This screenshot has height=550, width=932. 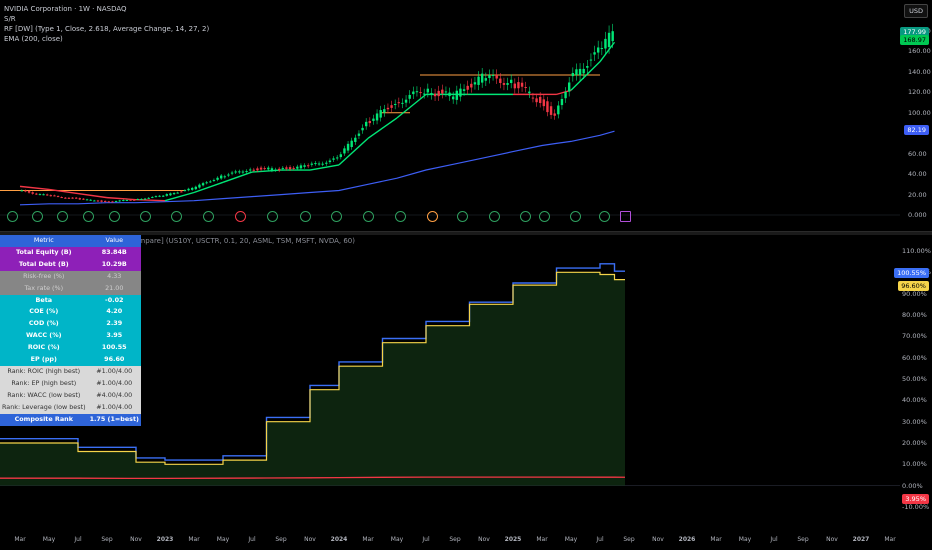 I want to click on percent-axis-tick: 80.00%, so click(x=914, y=315).